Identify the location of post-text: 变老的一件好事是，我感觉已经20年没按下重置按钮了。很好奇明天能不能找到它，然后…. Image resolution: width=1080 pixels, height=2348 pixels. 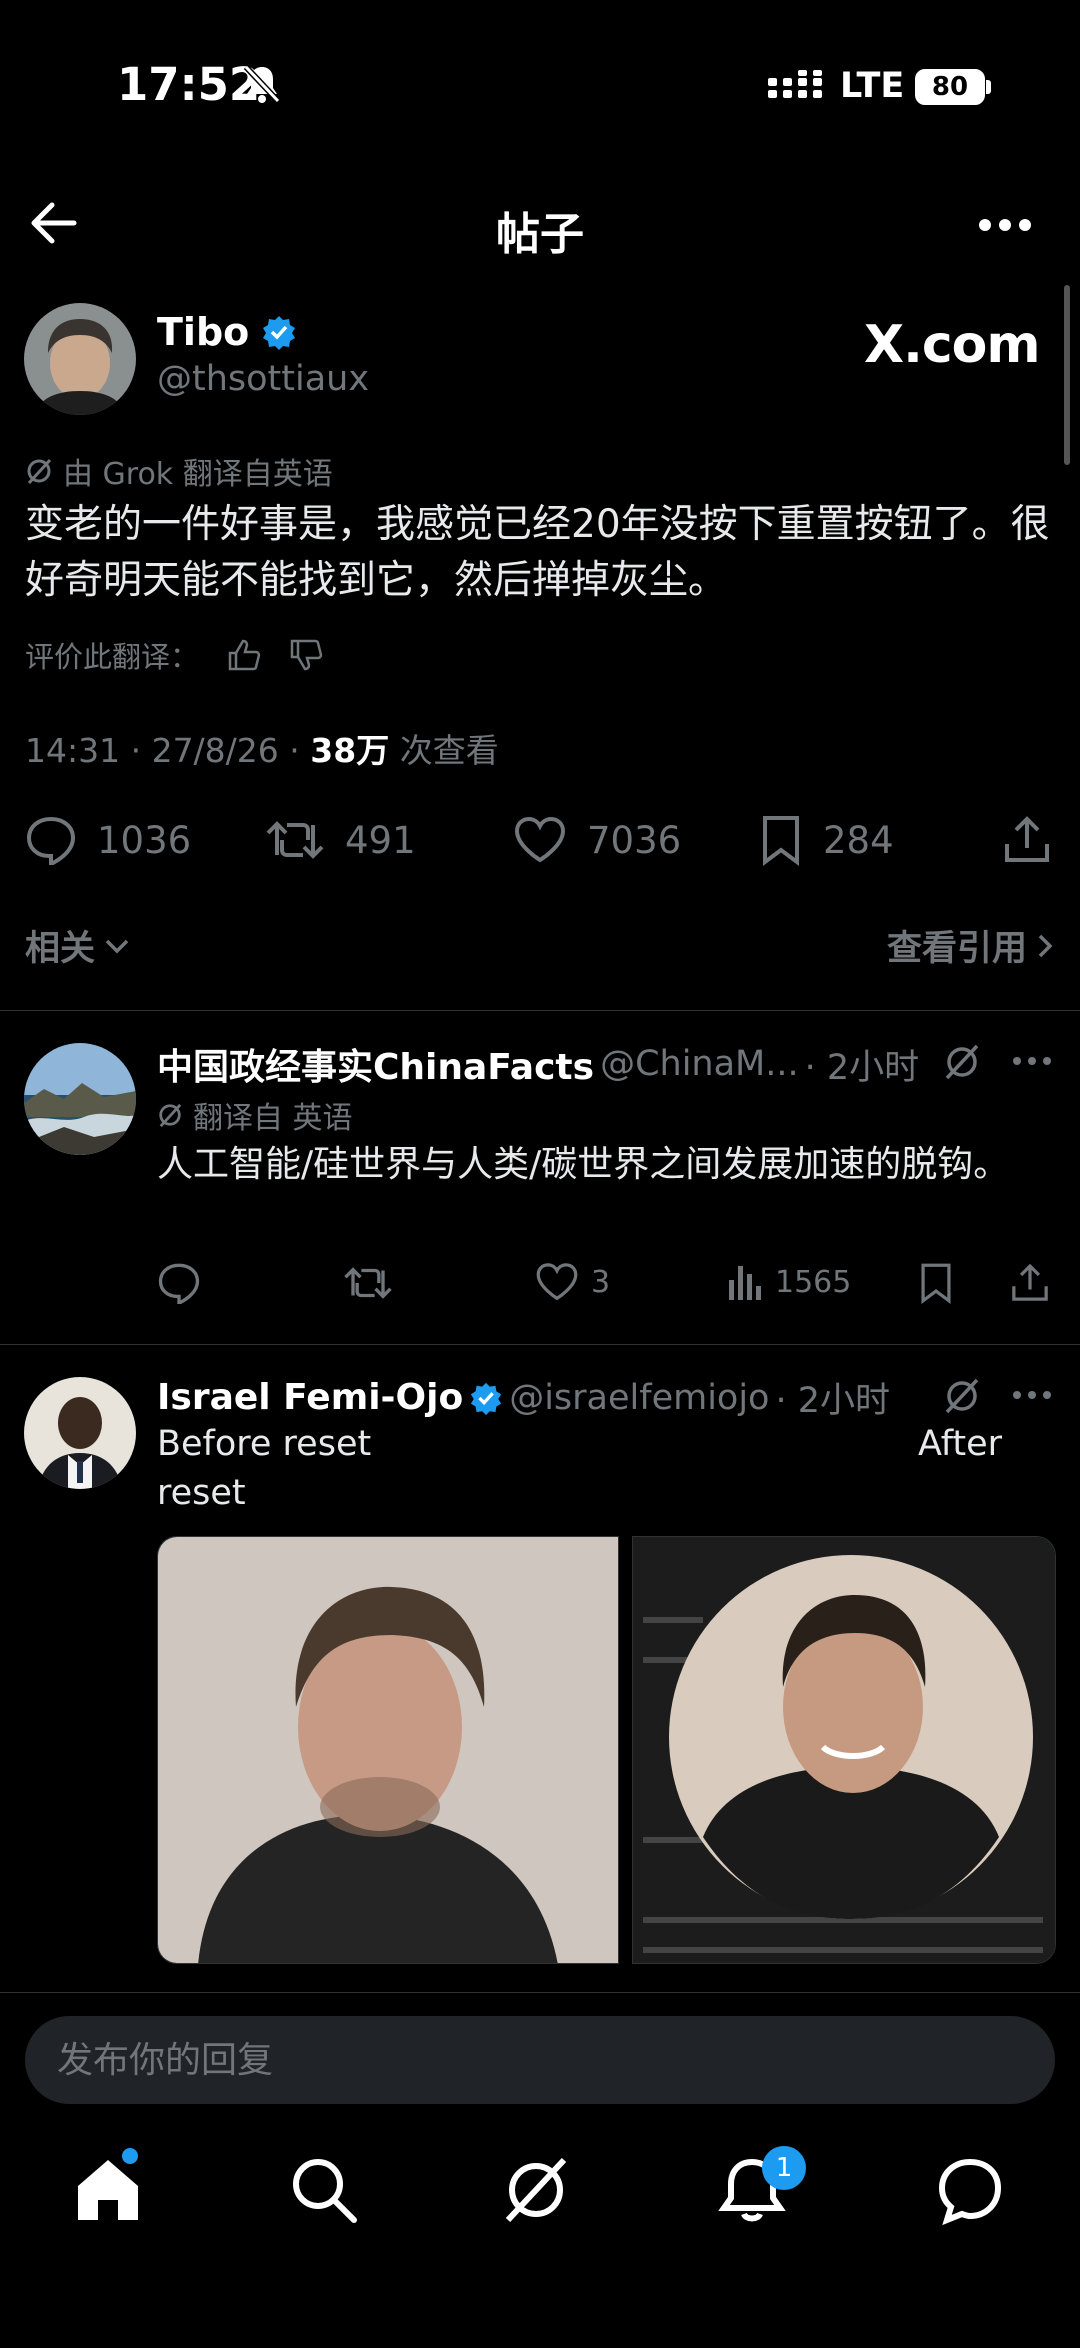
(537, 552).